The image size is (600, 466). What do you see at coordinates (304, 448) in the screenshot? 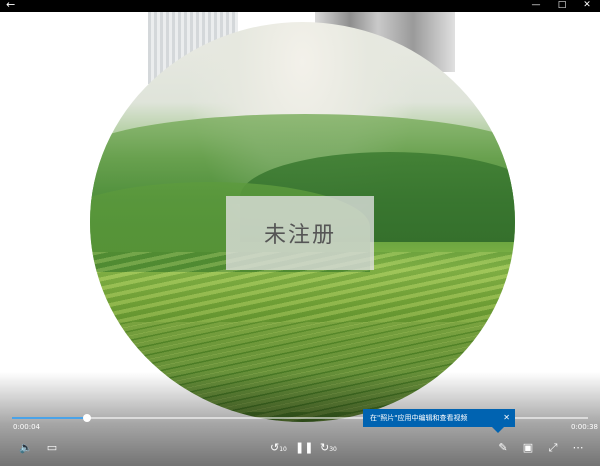
I see `pause-icon: ❚❚` at bounding box center [304, 448].